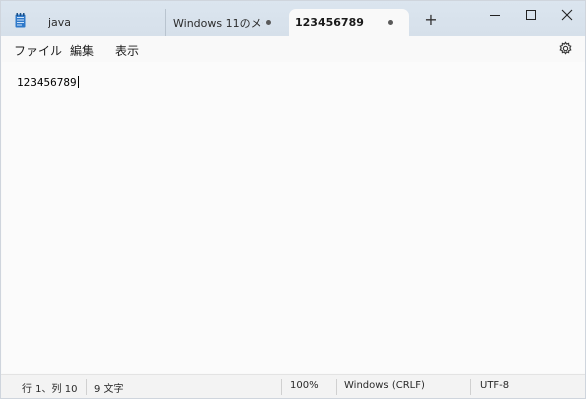 The image size is (586, 399). Describe the element at coordinates (494, 385) in the screenshot. I see `status-encoding: UTF-8` at that location.